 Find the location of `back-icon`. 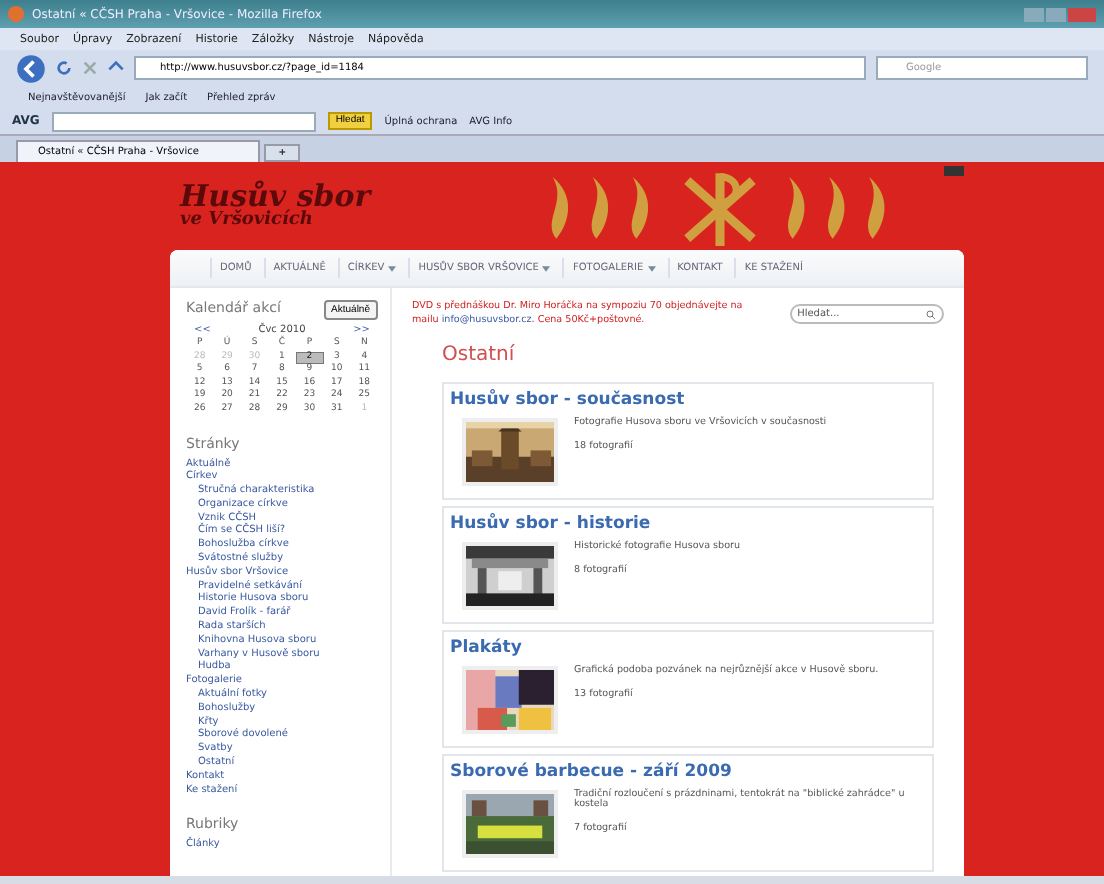

back-icon is located at coordinates (31, 68).